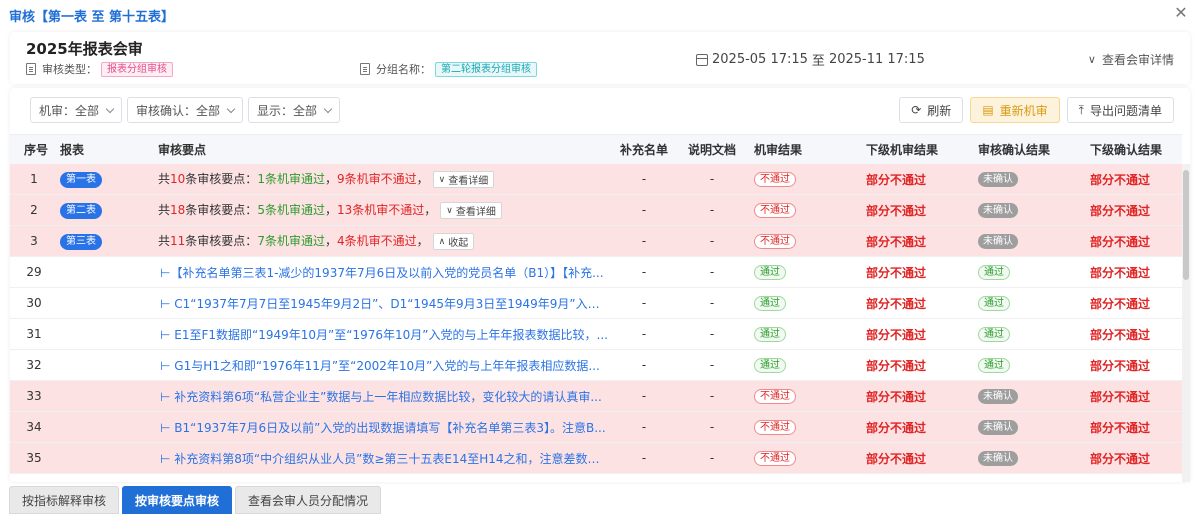 The height and width of the screenshot is (518, 1200). Describe the element at coordinates (185, 110) in the screenshot. I see `confirm-filter: 审核确认：全部` at that location.